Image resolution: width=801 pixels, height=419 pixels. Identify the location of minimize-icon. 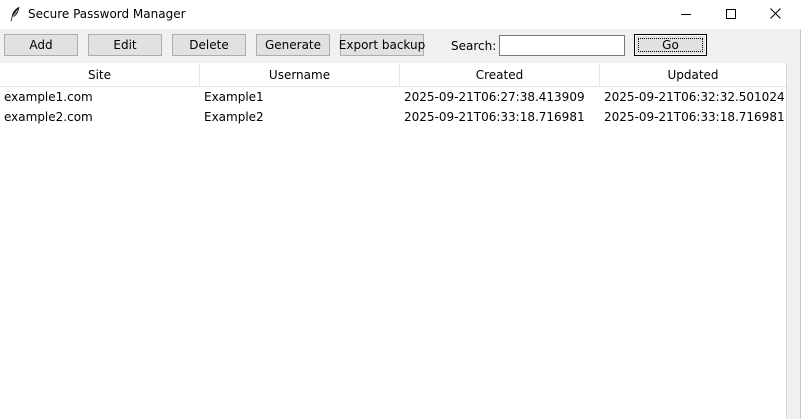
(685, 15).